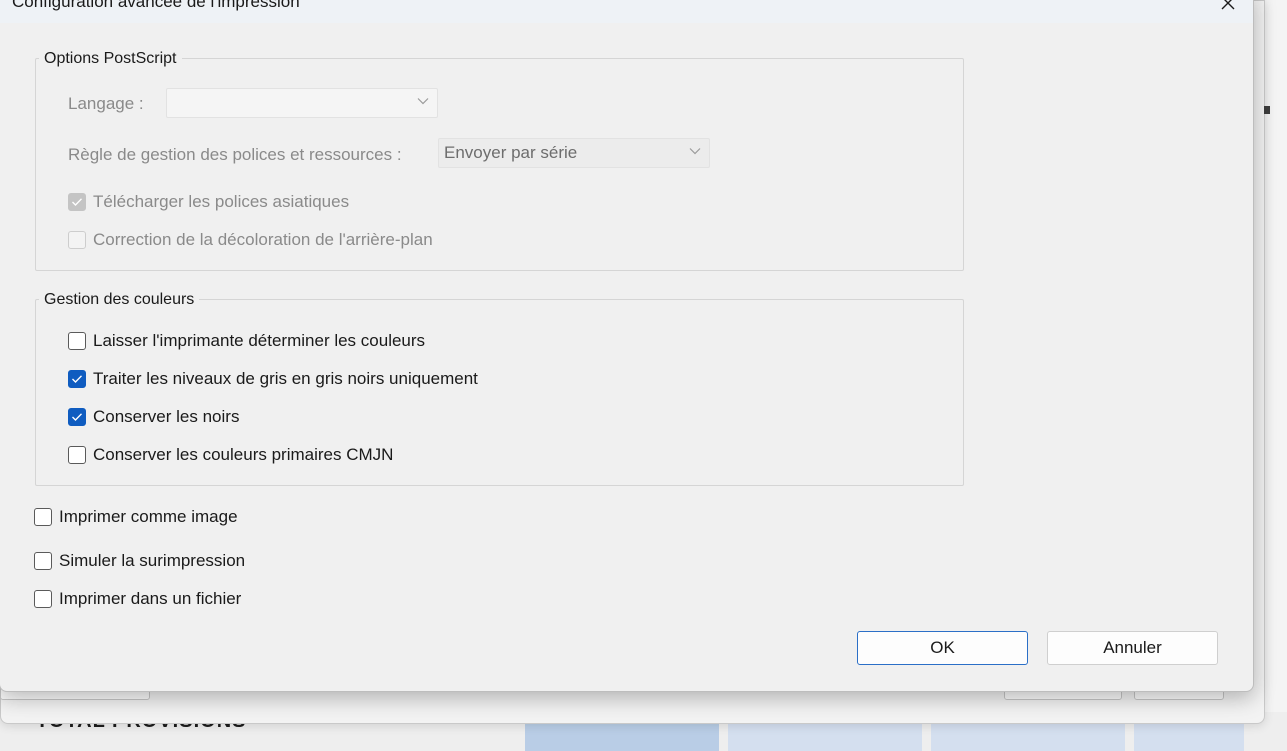 The image size is (1287, 751). I want to click on download-asian-fonts-checkbox: Télécharger les polices asiatiques, so click(208, 202).